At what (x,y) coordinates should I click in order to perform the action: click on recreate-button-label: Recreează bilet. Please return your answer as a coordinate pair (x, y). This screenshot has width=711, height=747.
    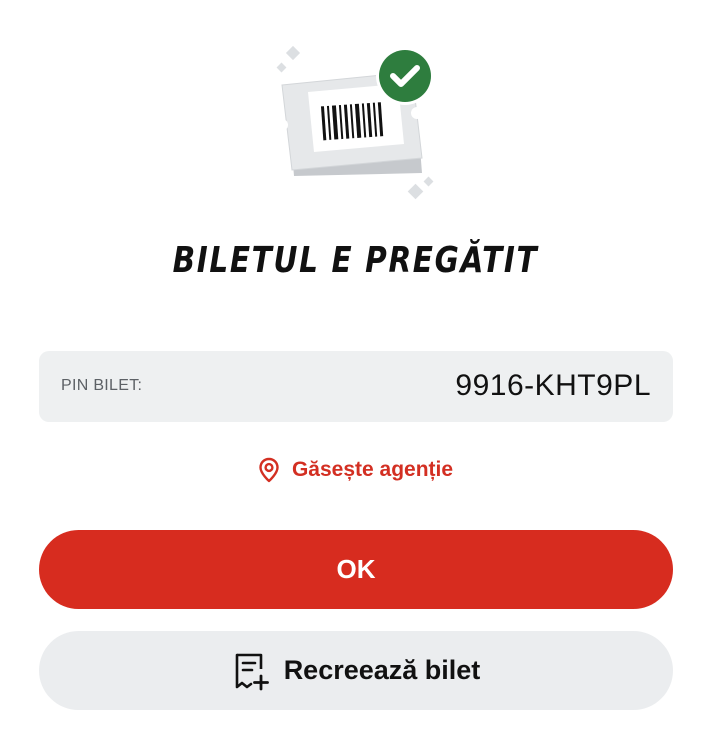
    Looking at the image, I should click on (382, 670).